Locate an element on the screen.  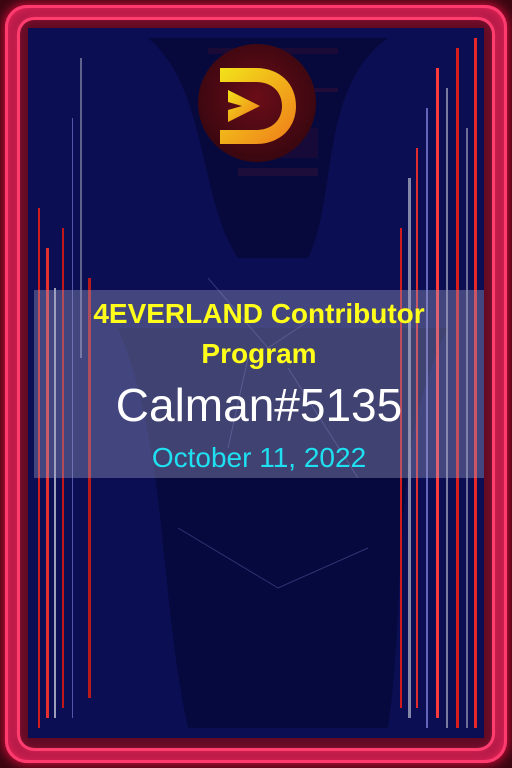
recipient-name: Calman#5135 is located at coordinates (259, 405).